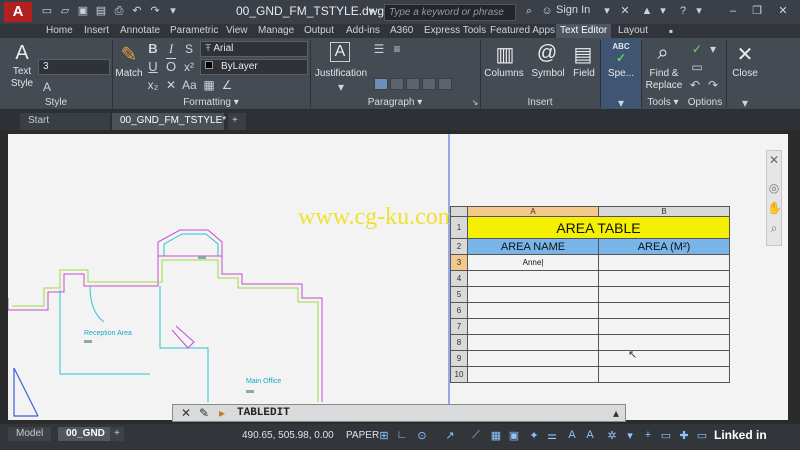  What do you see at coordinates (155, 11) in the screenshot?
I see `redo-icon: ↷` at bounding box center [155, 11].